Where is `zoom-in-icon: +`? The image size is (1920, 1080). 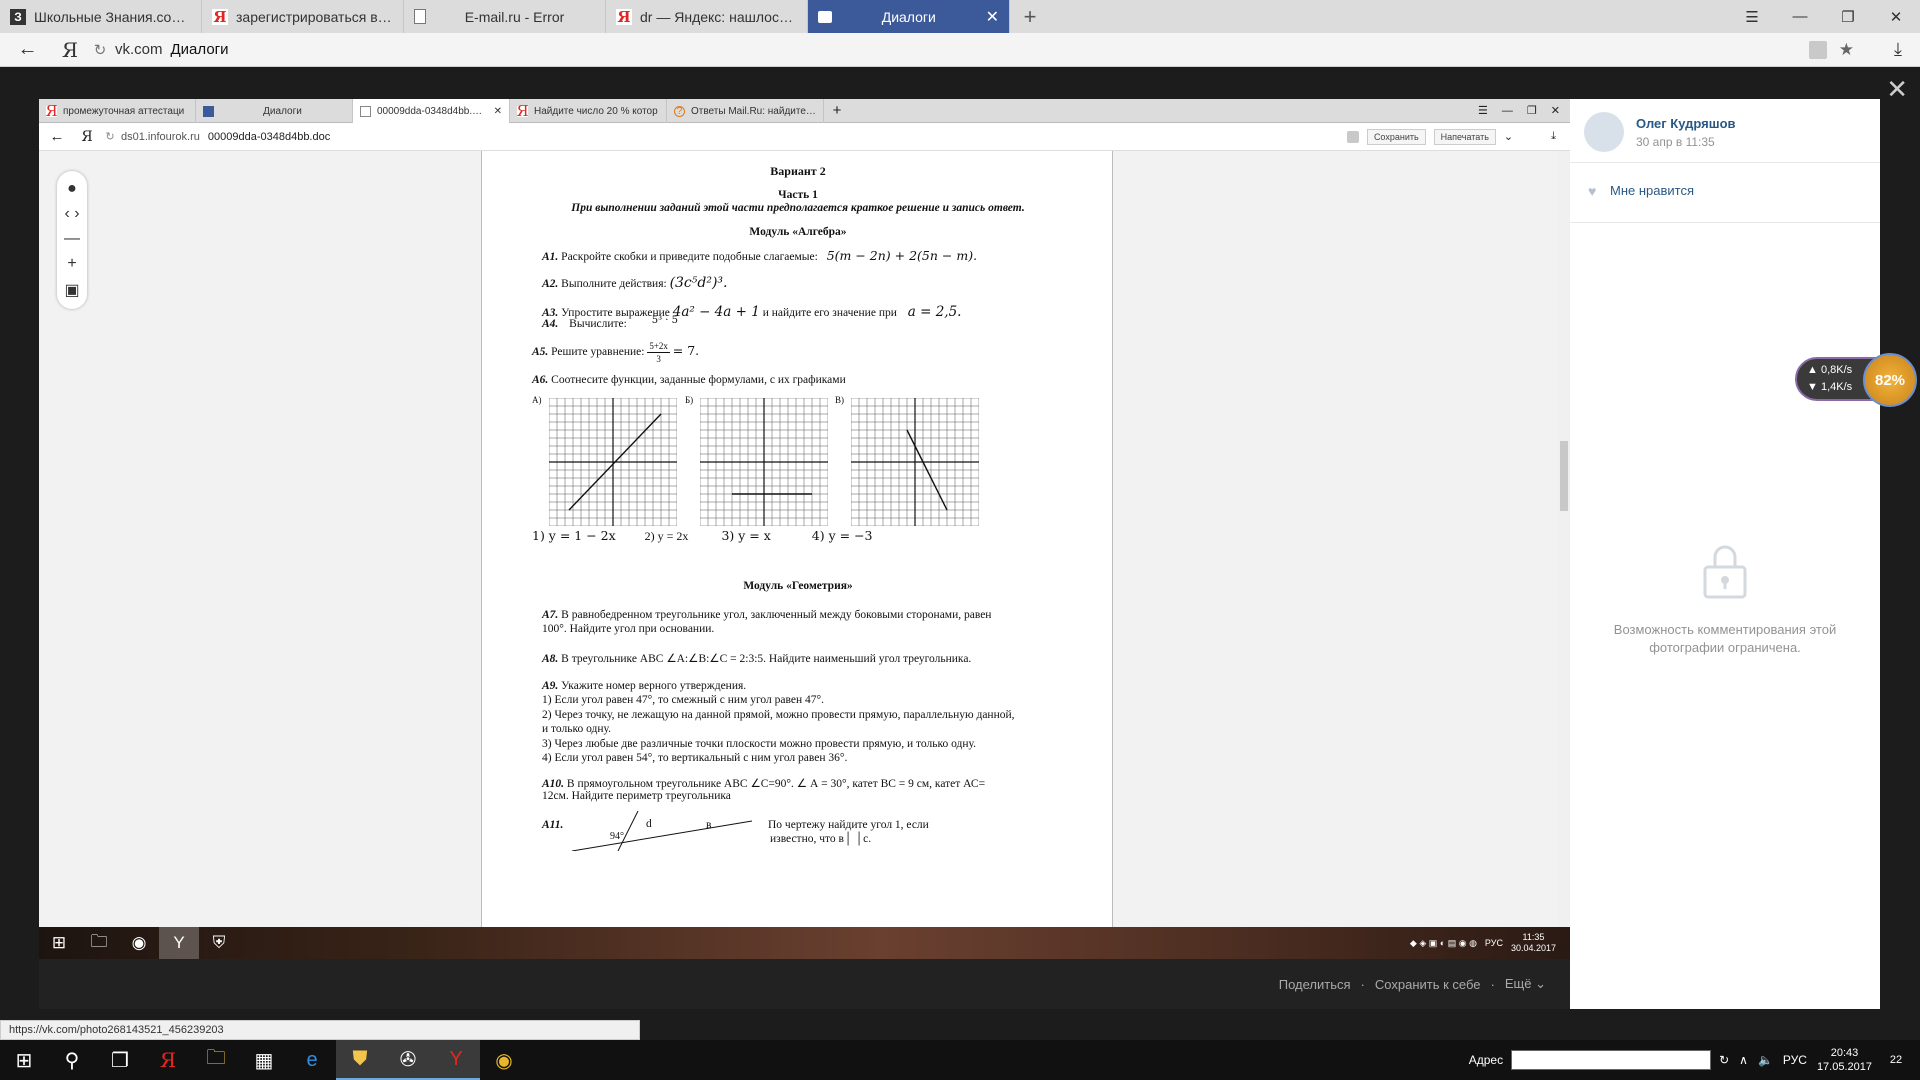 zoom-in-icon: + is located at coordinates (72, 263).